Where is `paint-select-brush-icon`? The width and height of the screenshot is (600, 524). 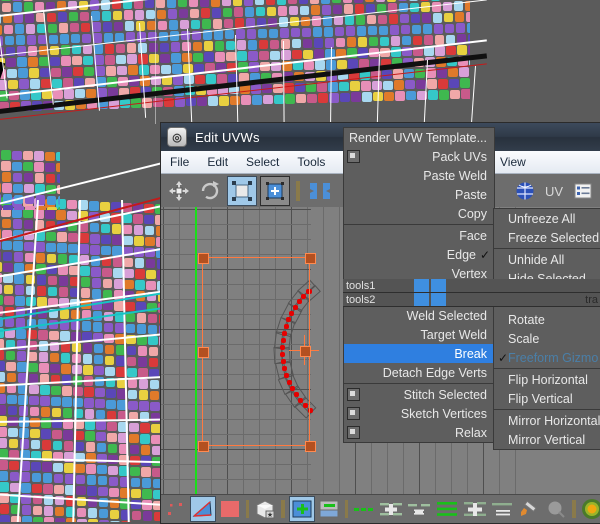
paint-select-brush-icon is located at coordinates (530, 509).